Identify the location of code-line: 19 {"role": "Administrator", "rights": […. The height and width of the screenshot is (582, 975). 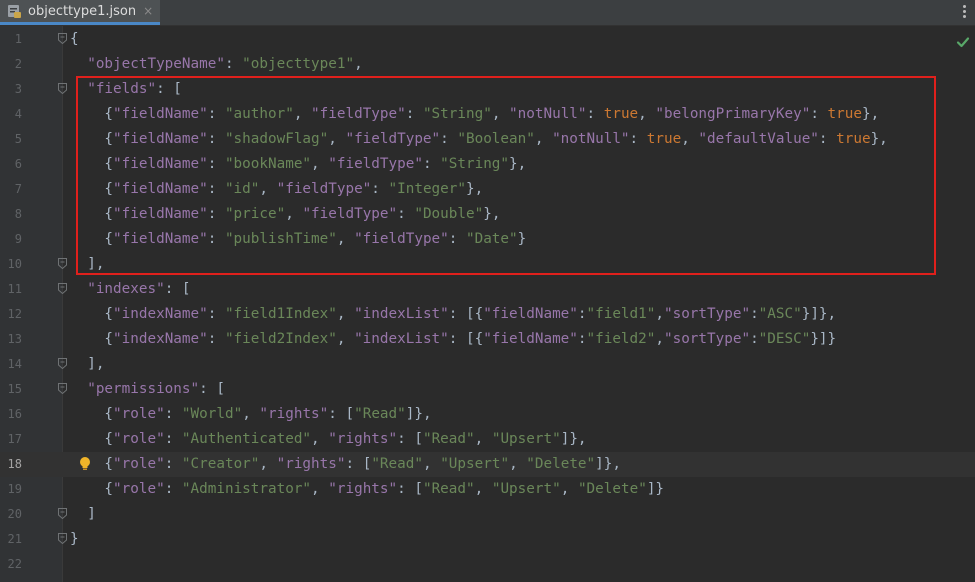
(487, 489).